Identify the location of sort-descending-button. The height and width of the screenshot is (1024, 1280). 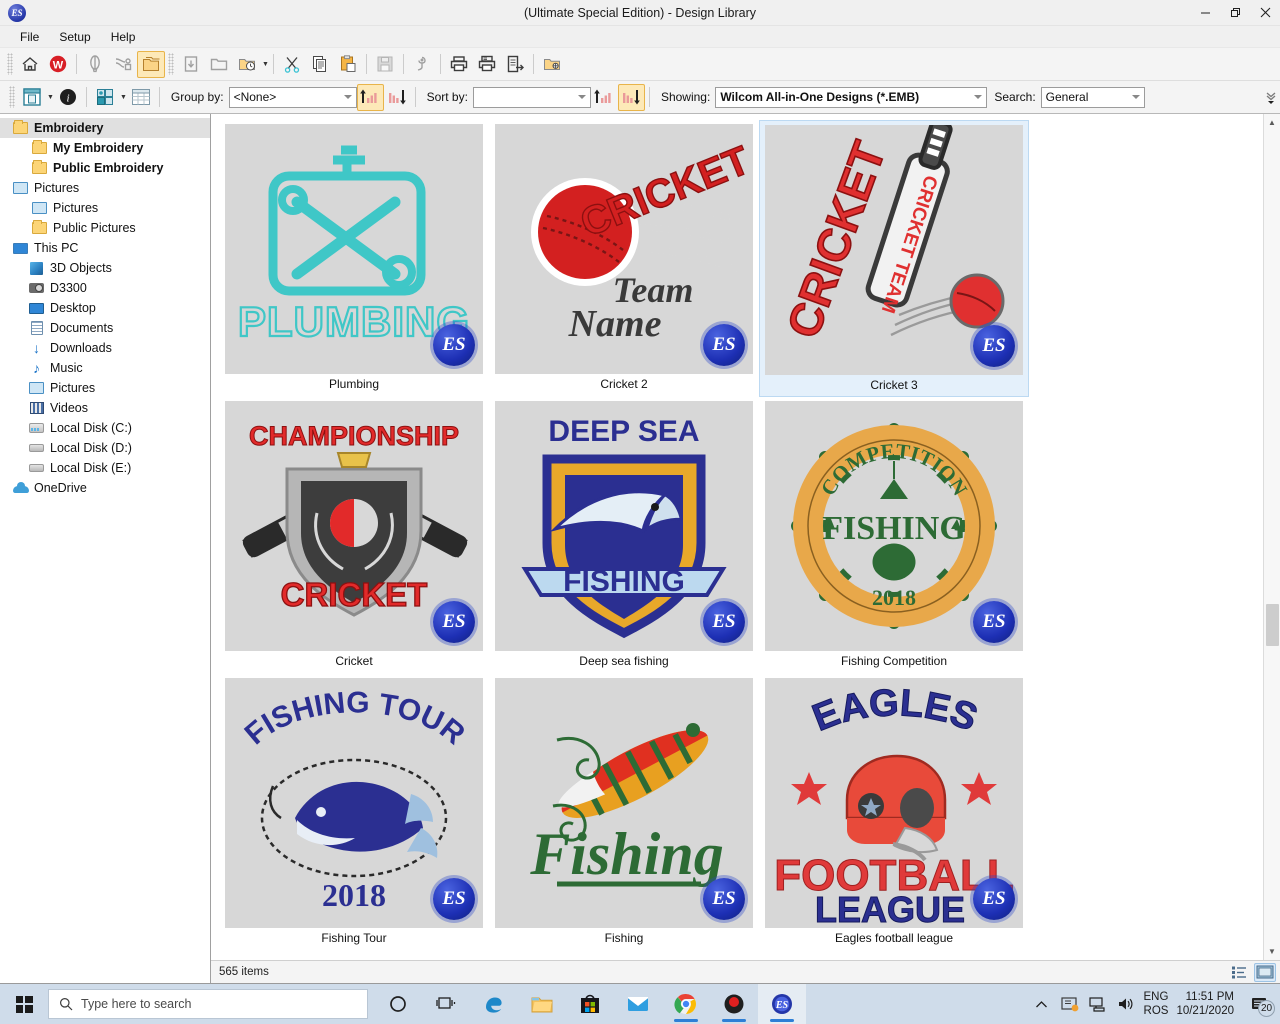
(631, 97).